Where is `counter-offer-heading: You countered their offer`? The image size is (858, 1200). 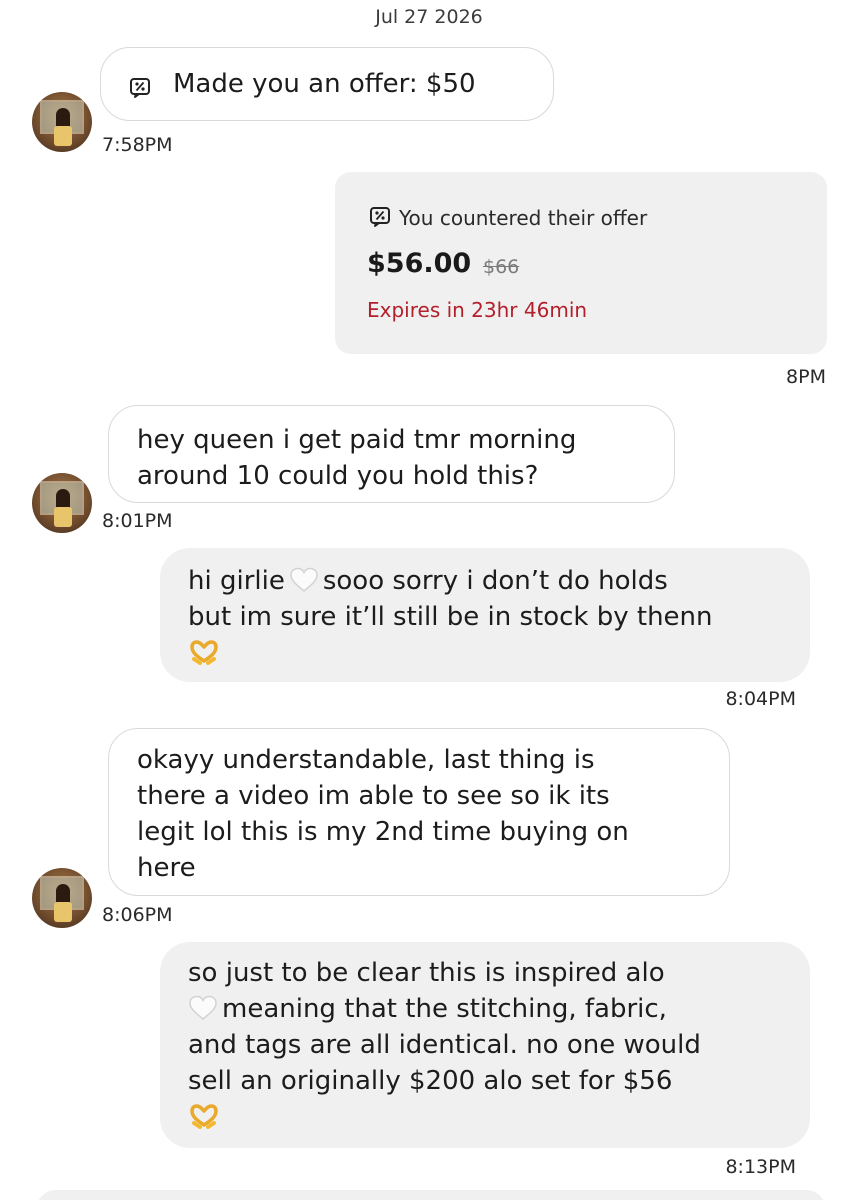
counter-offer-heading: You countered their offer is located at coordinates (508, 219).